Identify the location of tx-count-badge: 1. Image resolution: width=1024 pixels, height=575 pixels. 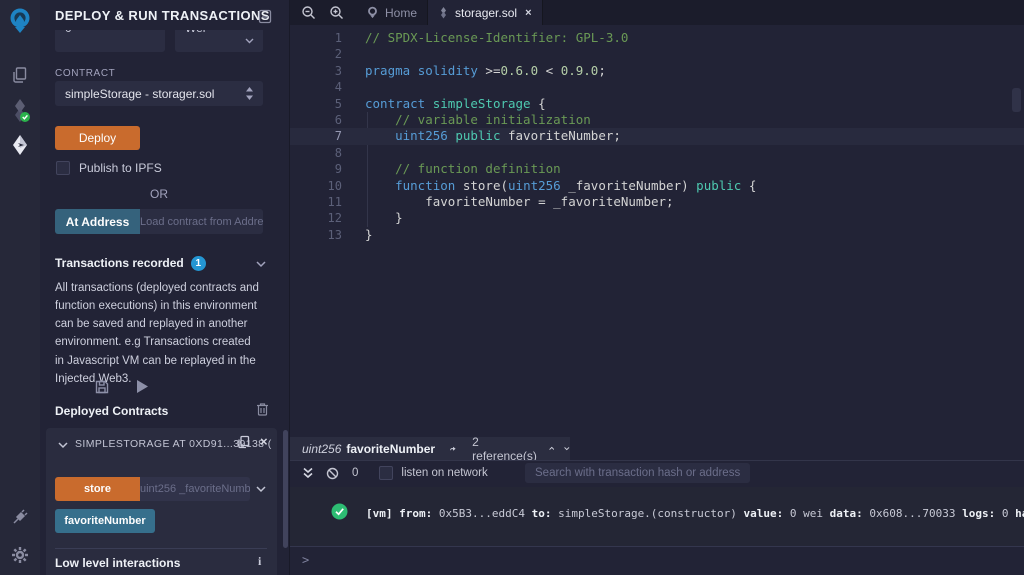
(198, 263).